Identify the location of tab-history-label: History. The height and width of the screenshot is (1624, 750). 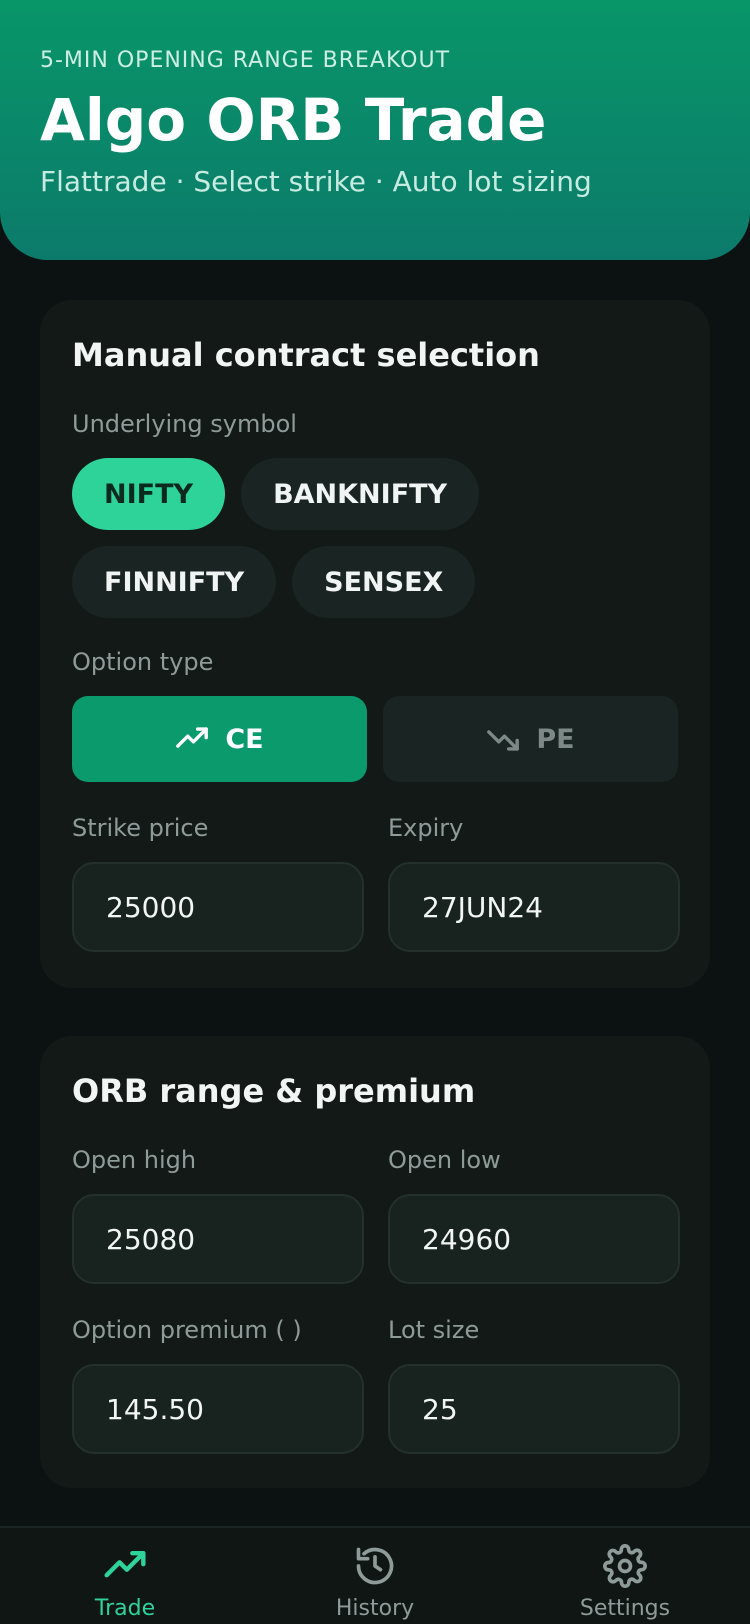
(375, 1608).